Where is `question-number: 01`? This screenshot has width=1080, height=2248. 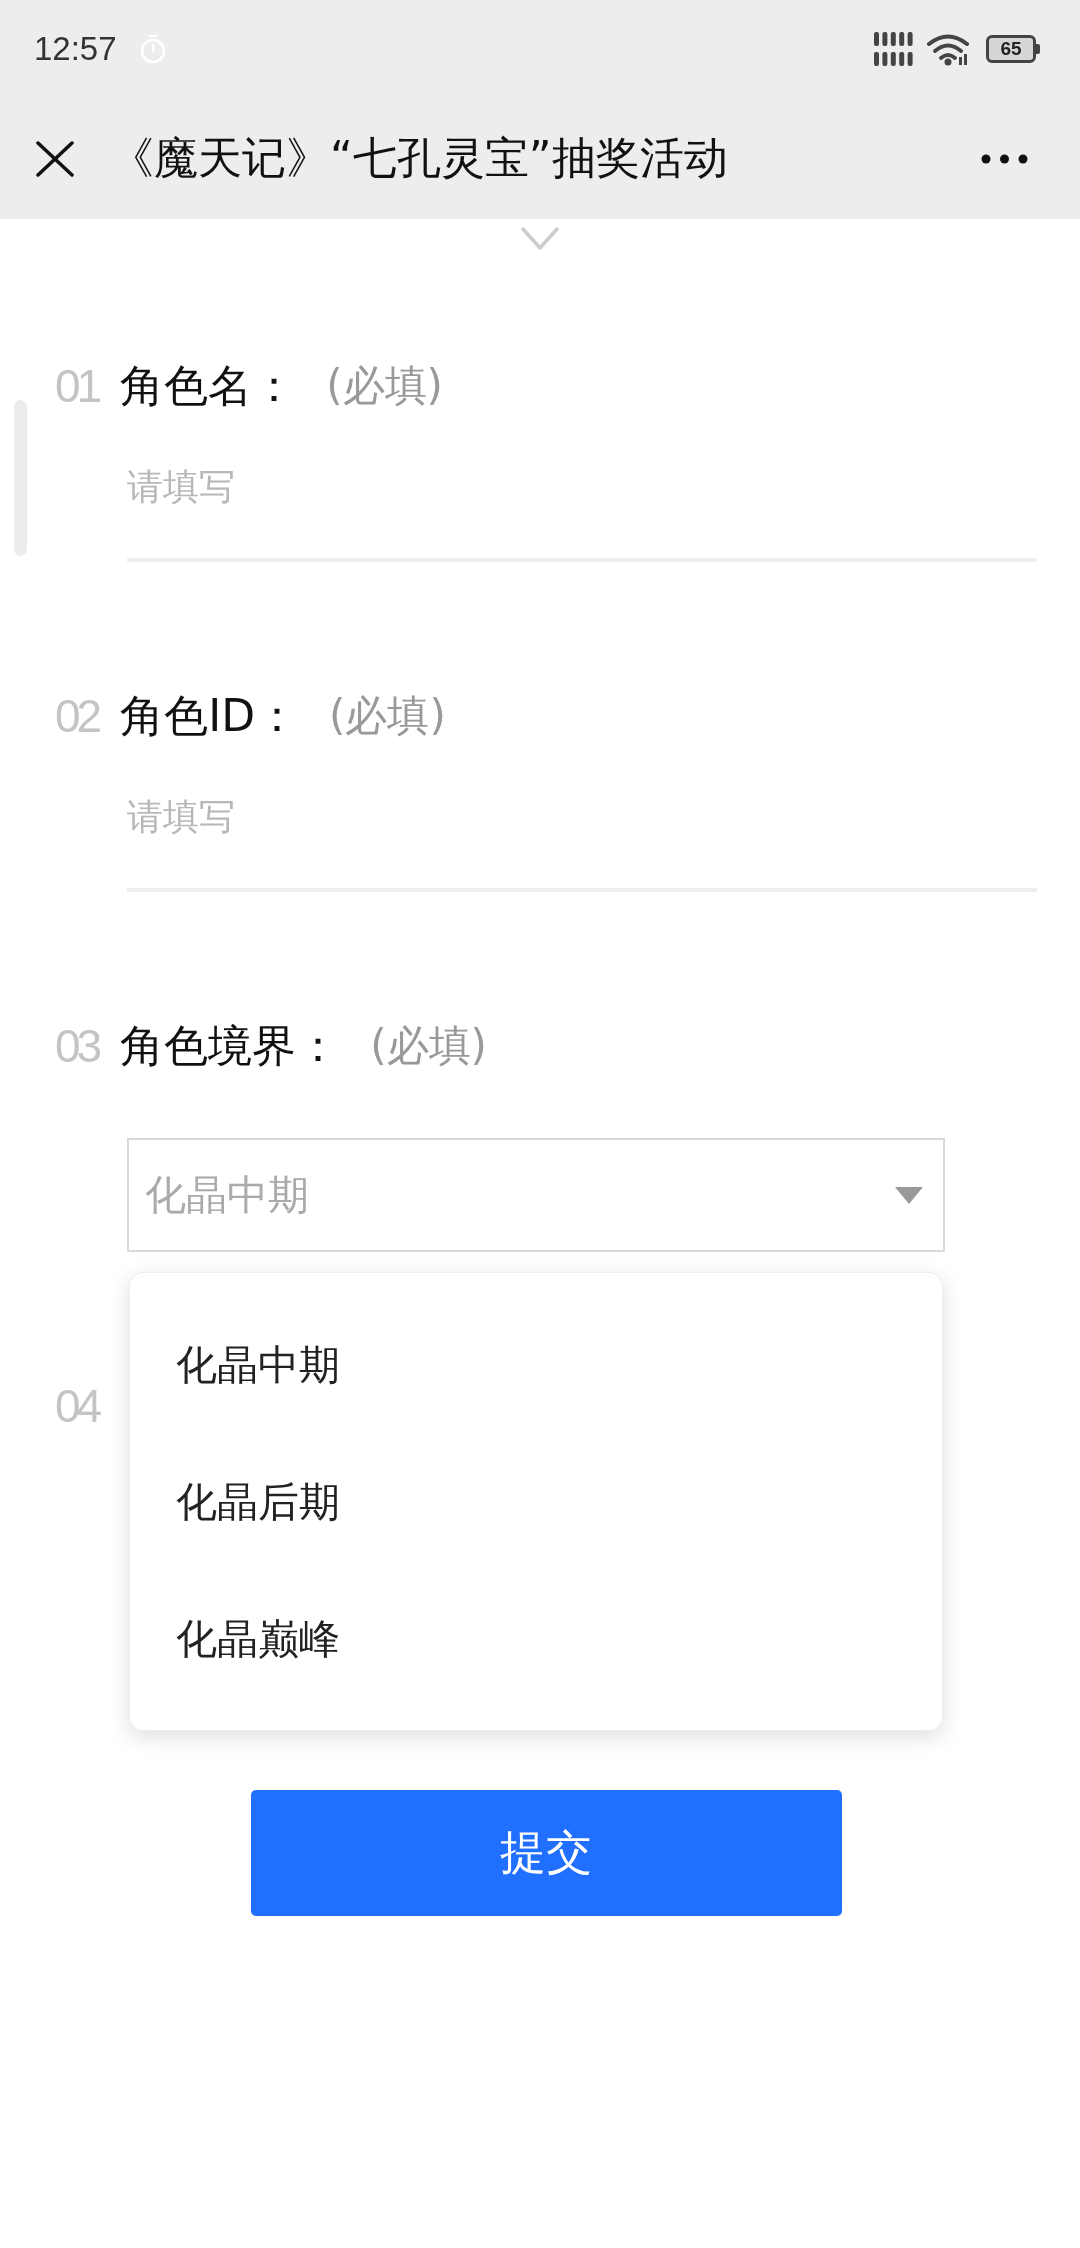
question-number: 01 is located at coordinates (77, 386).